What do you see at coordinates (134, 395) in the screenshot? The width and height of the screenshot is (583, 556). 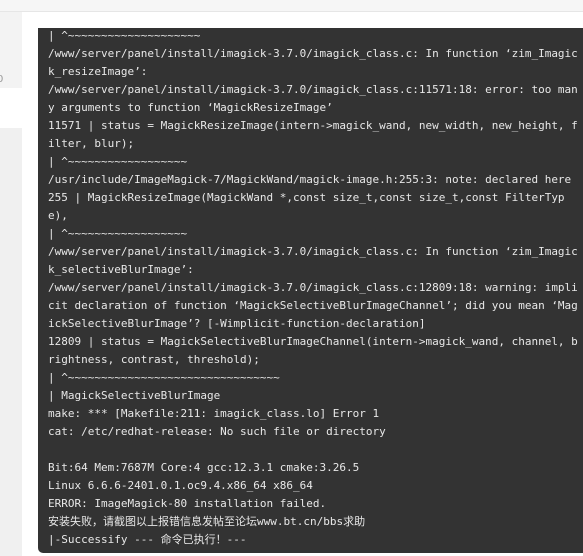 I see `terminal-line: | MagickSelectiveBlurImage` at bounding box center [134, 395].